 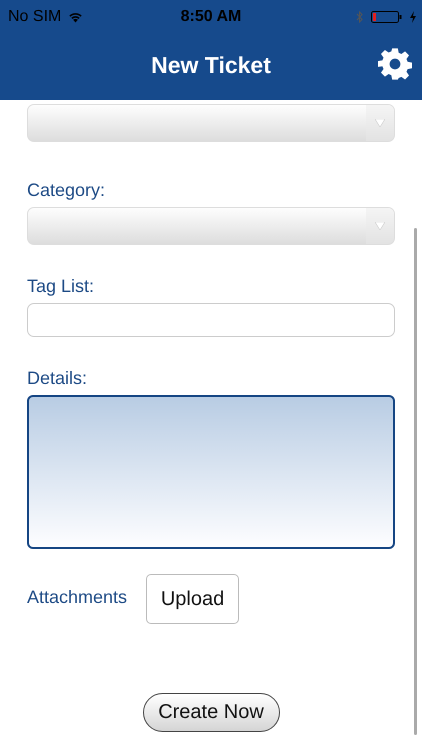 I want to click on carrier-text: No SIM, so click(x=35, y=17).